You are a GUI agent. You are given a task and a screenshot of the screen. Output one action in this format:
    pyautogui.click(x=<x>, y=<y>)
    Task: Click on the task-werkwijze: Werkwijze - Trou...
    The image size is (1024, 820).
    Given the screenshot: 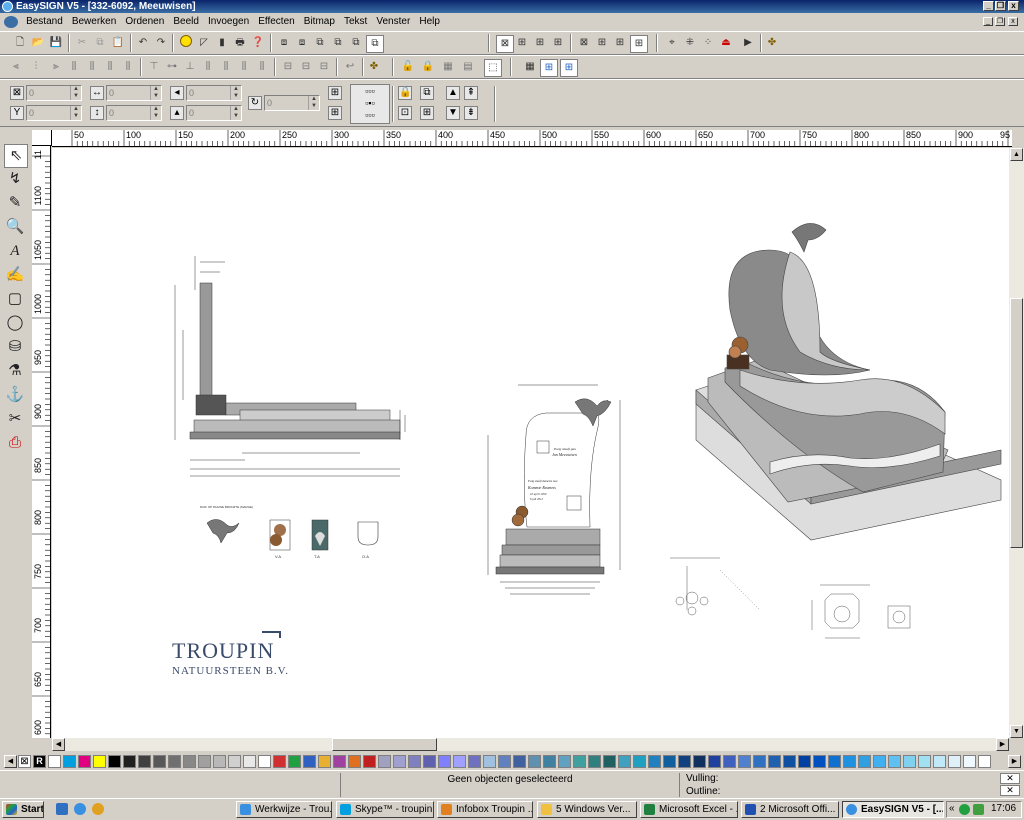 What is the action you would take?
    pyautogui.click(x=284, y=809)
    